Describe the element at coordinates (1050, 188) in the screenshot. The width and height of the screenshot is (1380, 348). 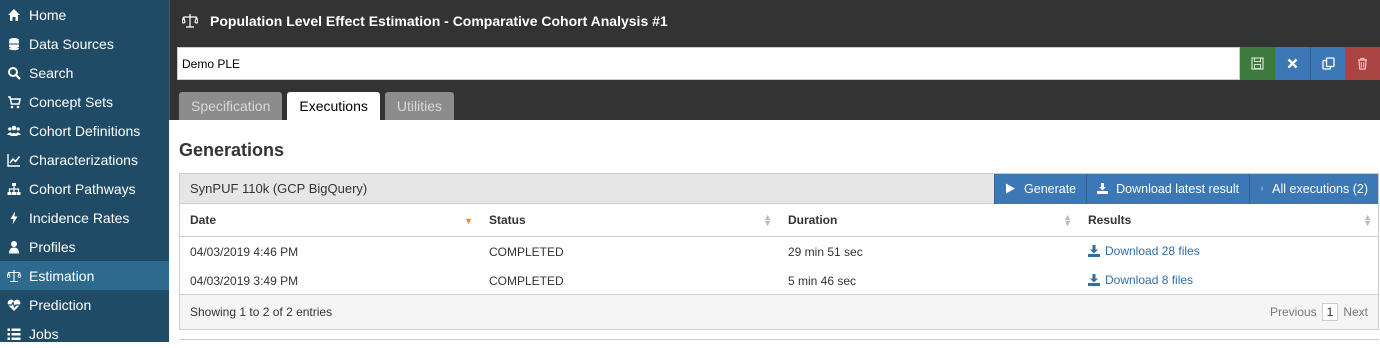
I see `generate-label: Generate` at that location.